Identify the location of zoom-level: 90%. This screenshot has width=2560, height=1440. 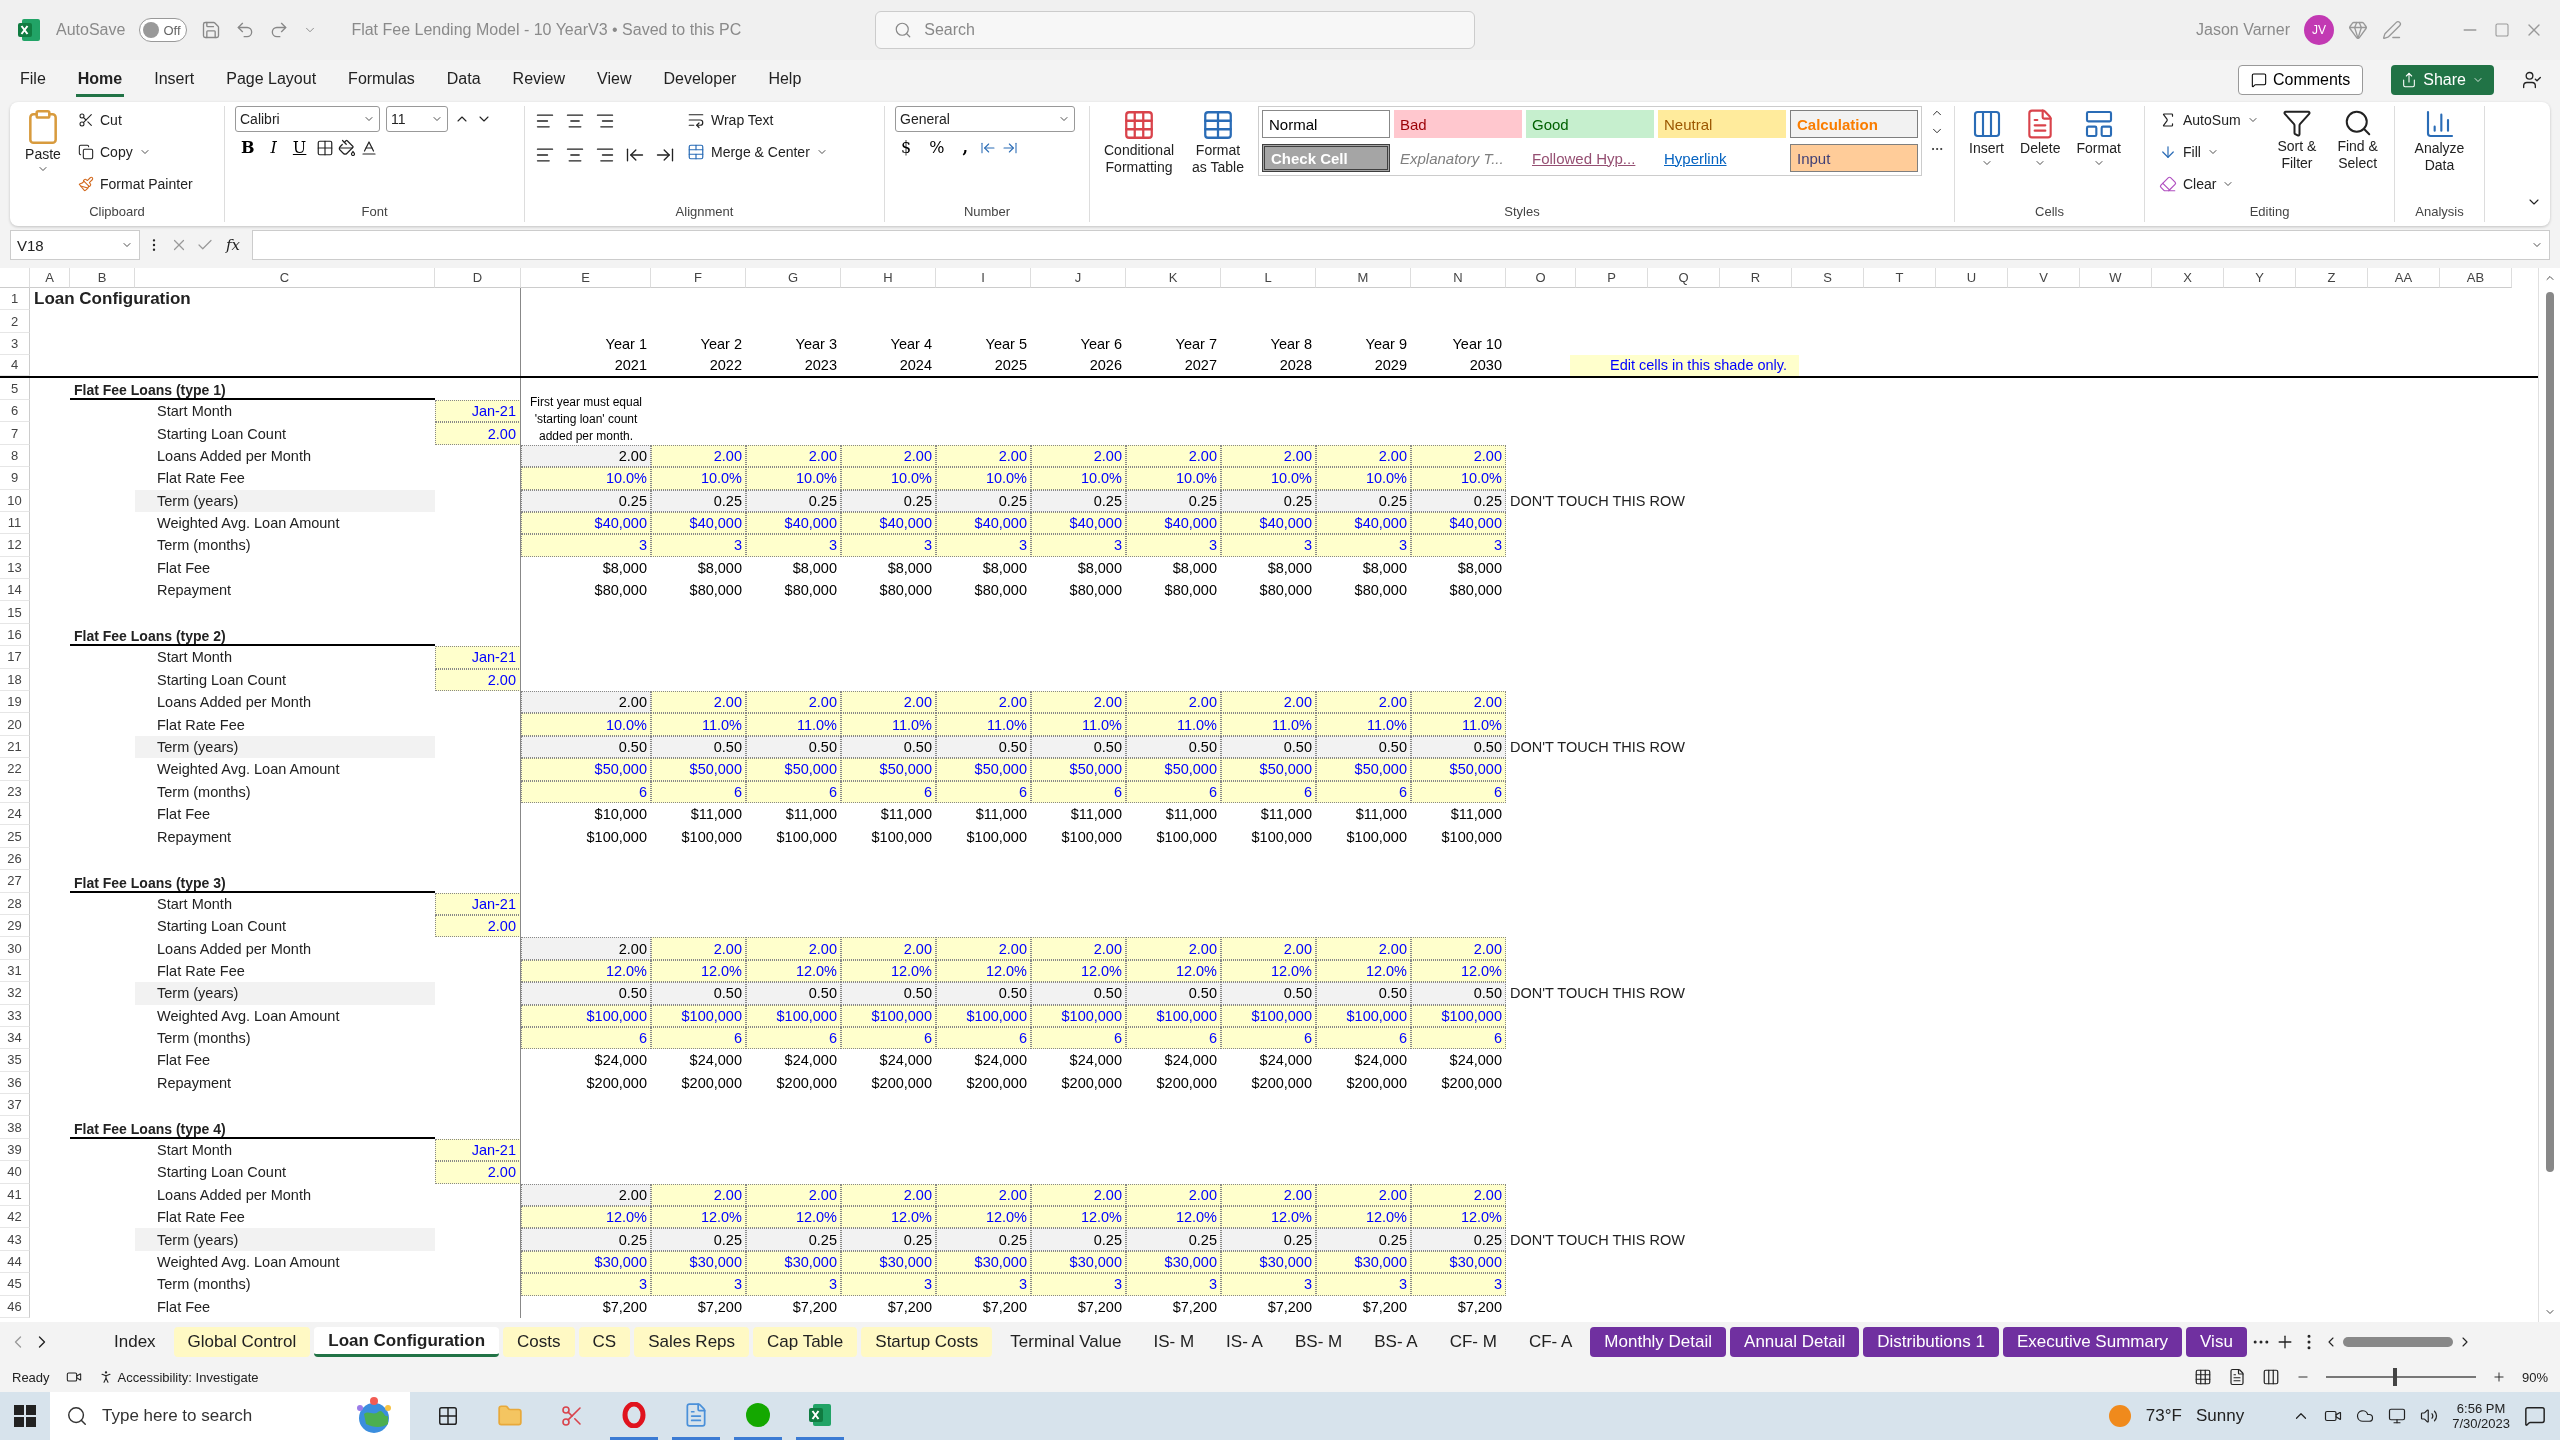
(2534, 1377).